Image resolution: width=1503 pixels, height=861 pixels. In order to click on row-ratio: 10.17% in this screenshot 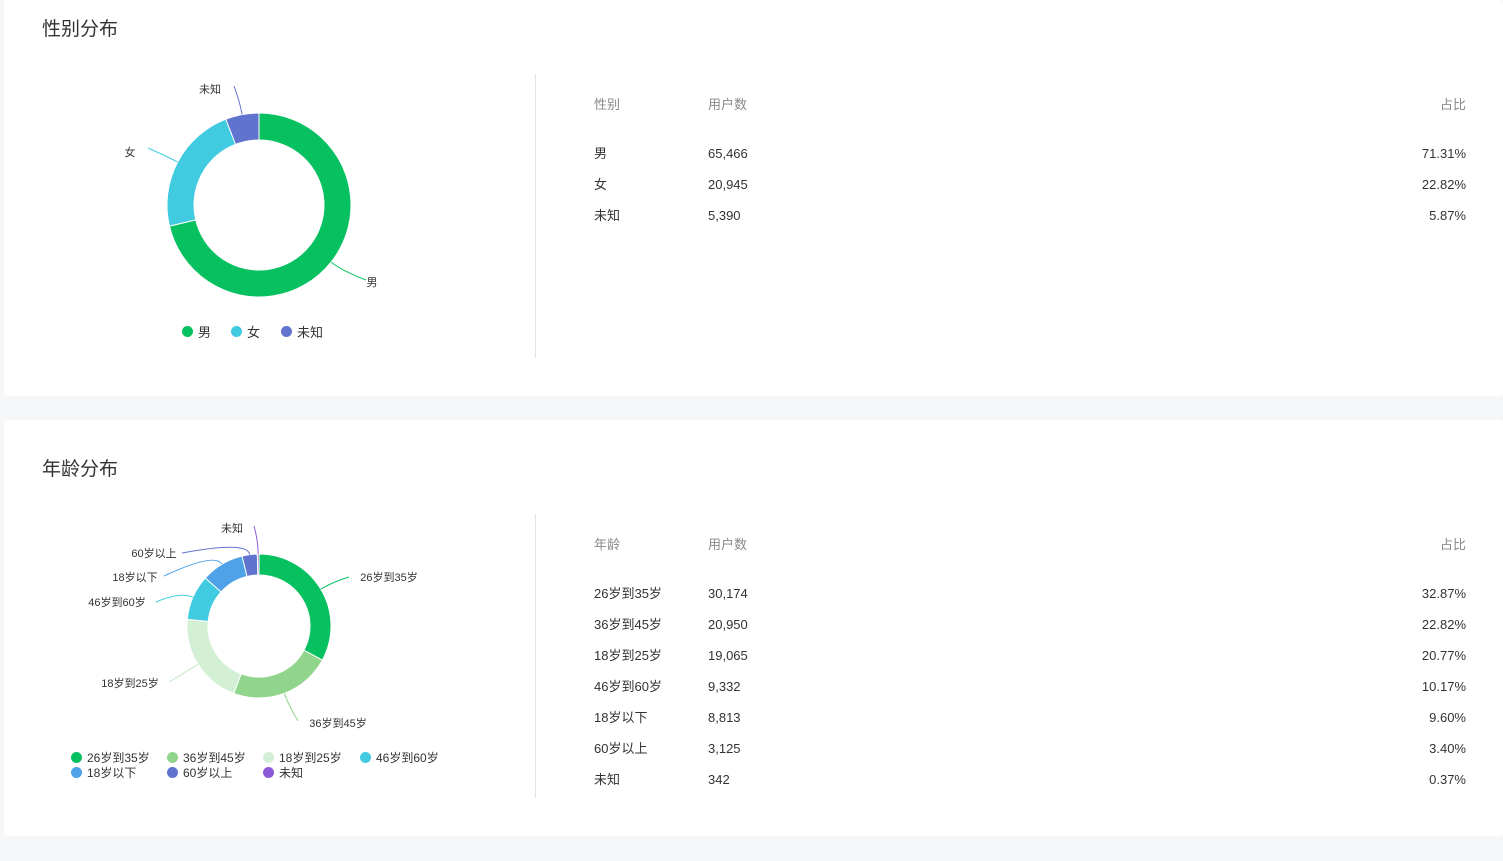, I will do `click(1443, 686)`.